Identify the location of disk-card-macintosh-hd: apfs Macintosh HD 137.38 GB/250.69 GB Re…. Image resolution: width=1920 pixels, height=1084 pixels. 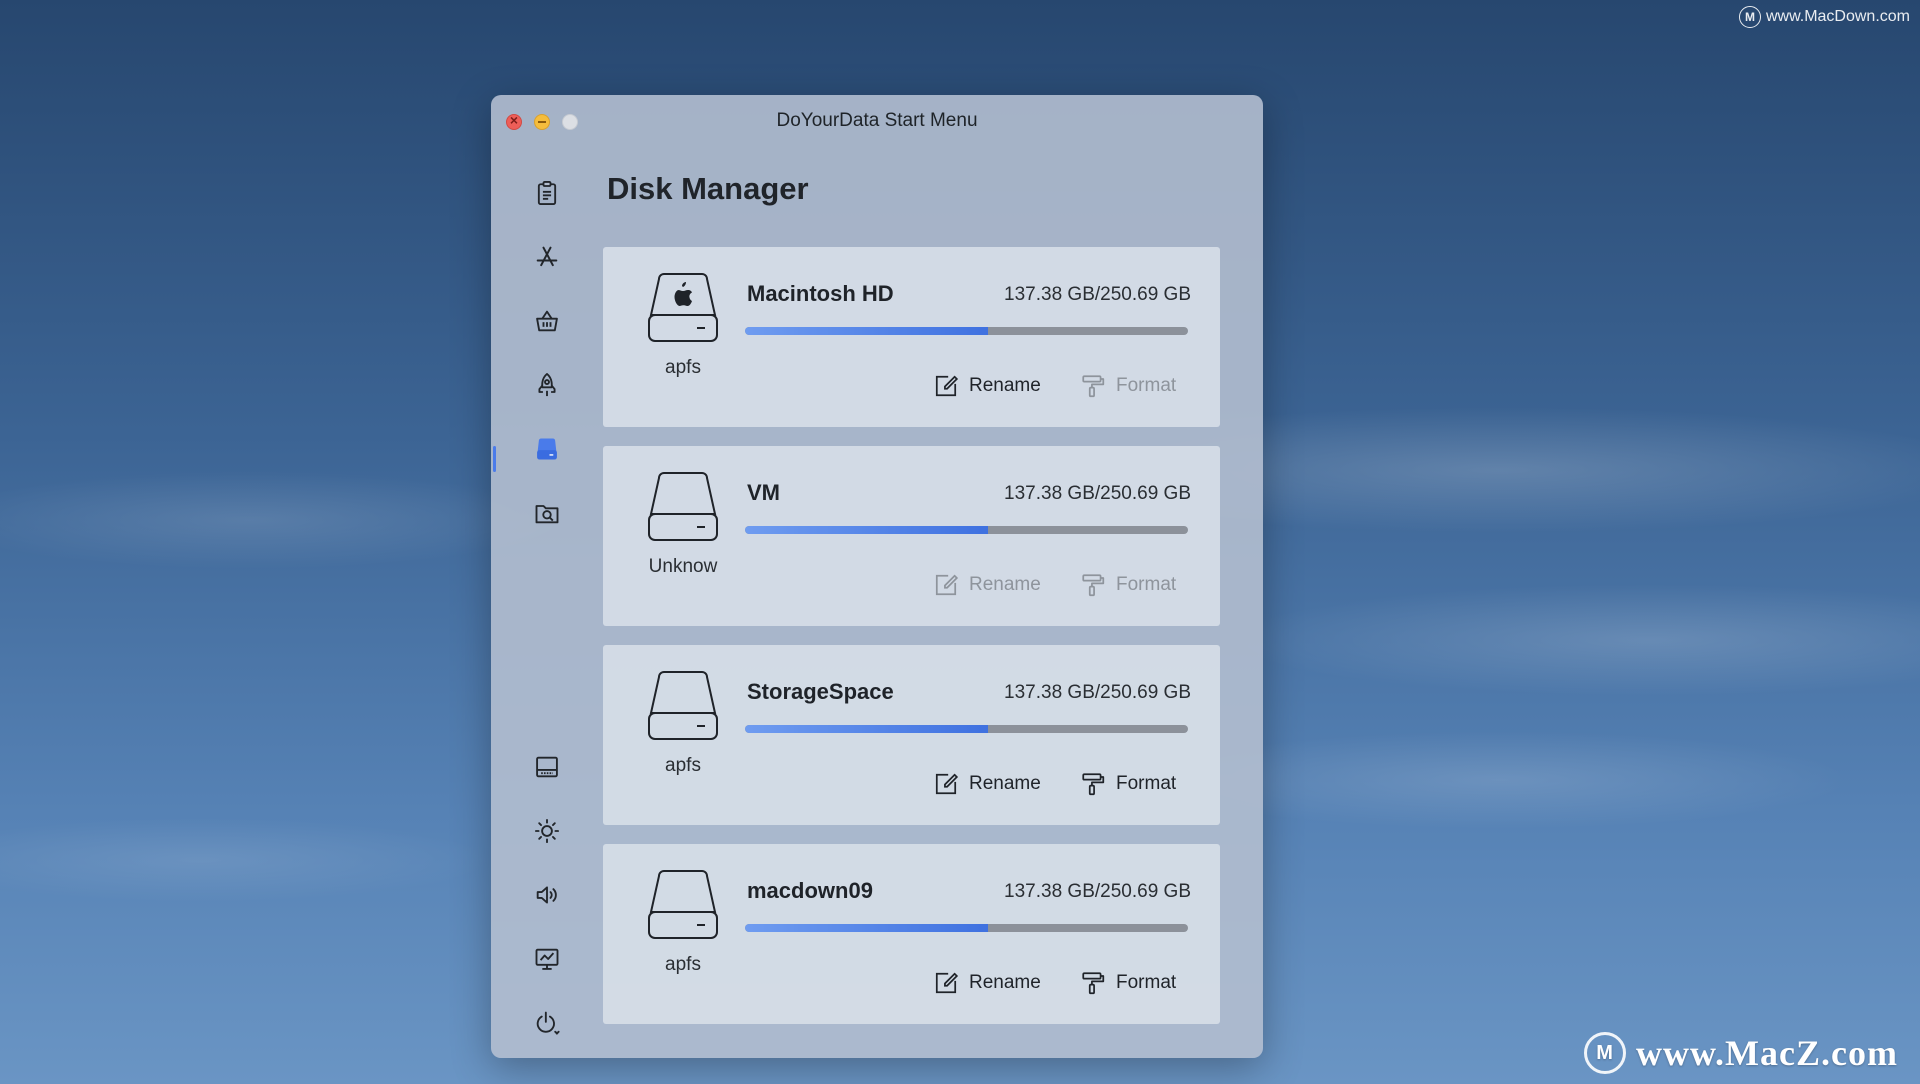
(911, 337).